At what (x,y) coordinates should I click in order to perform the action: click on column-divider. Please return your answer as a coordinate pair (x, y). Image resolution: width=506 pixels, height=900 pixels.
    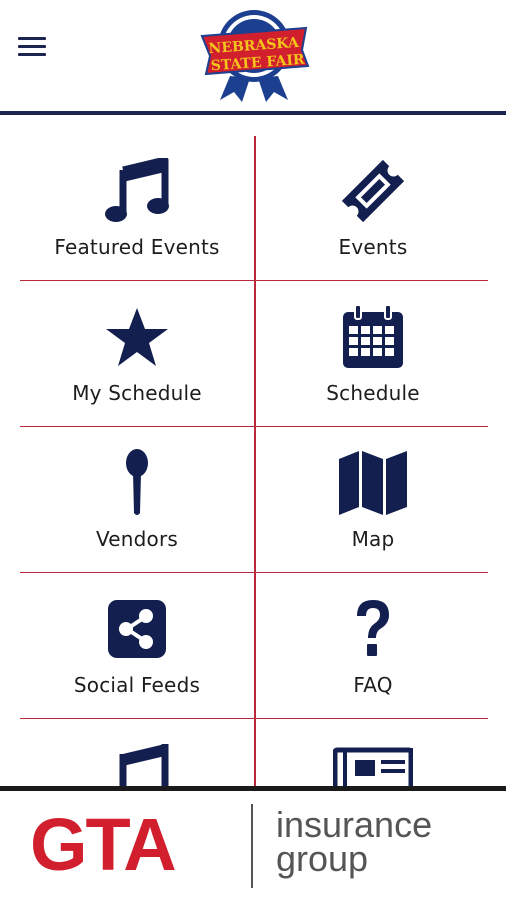
    Looking at the image, I should click on (255, 461).